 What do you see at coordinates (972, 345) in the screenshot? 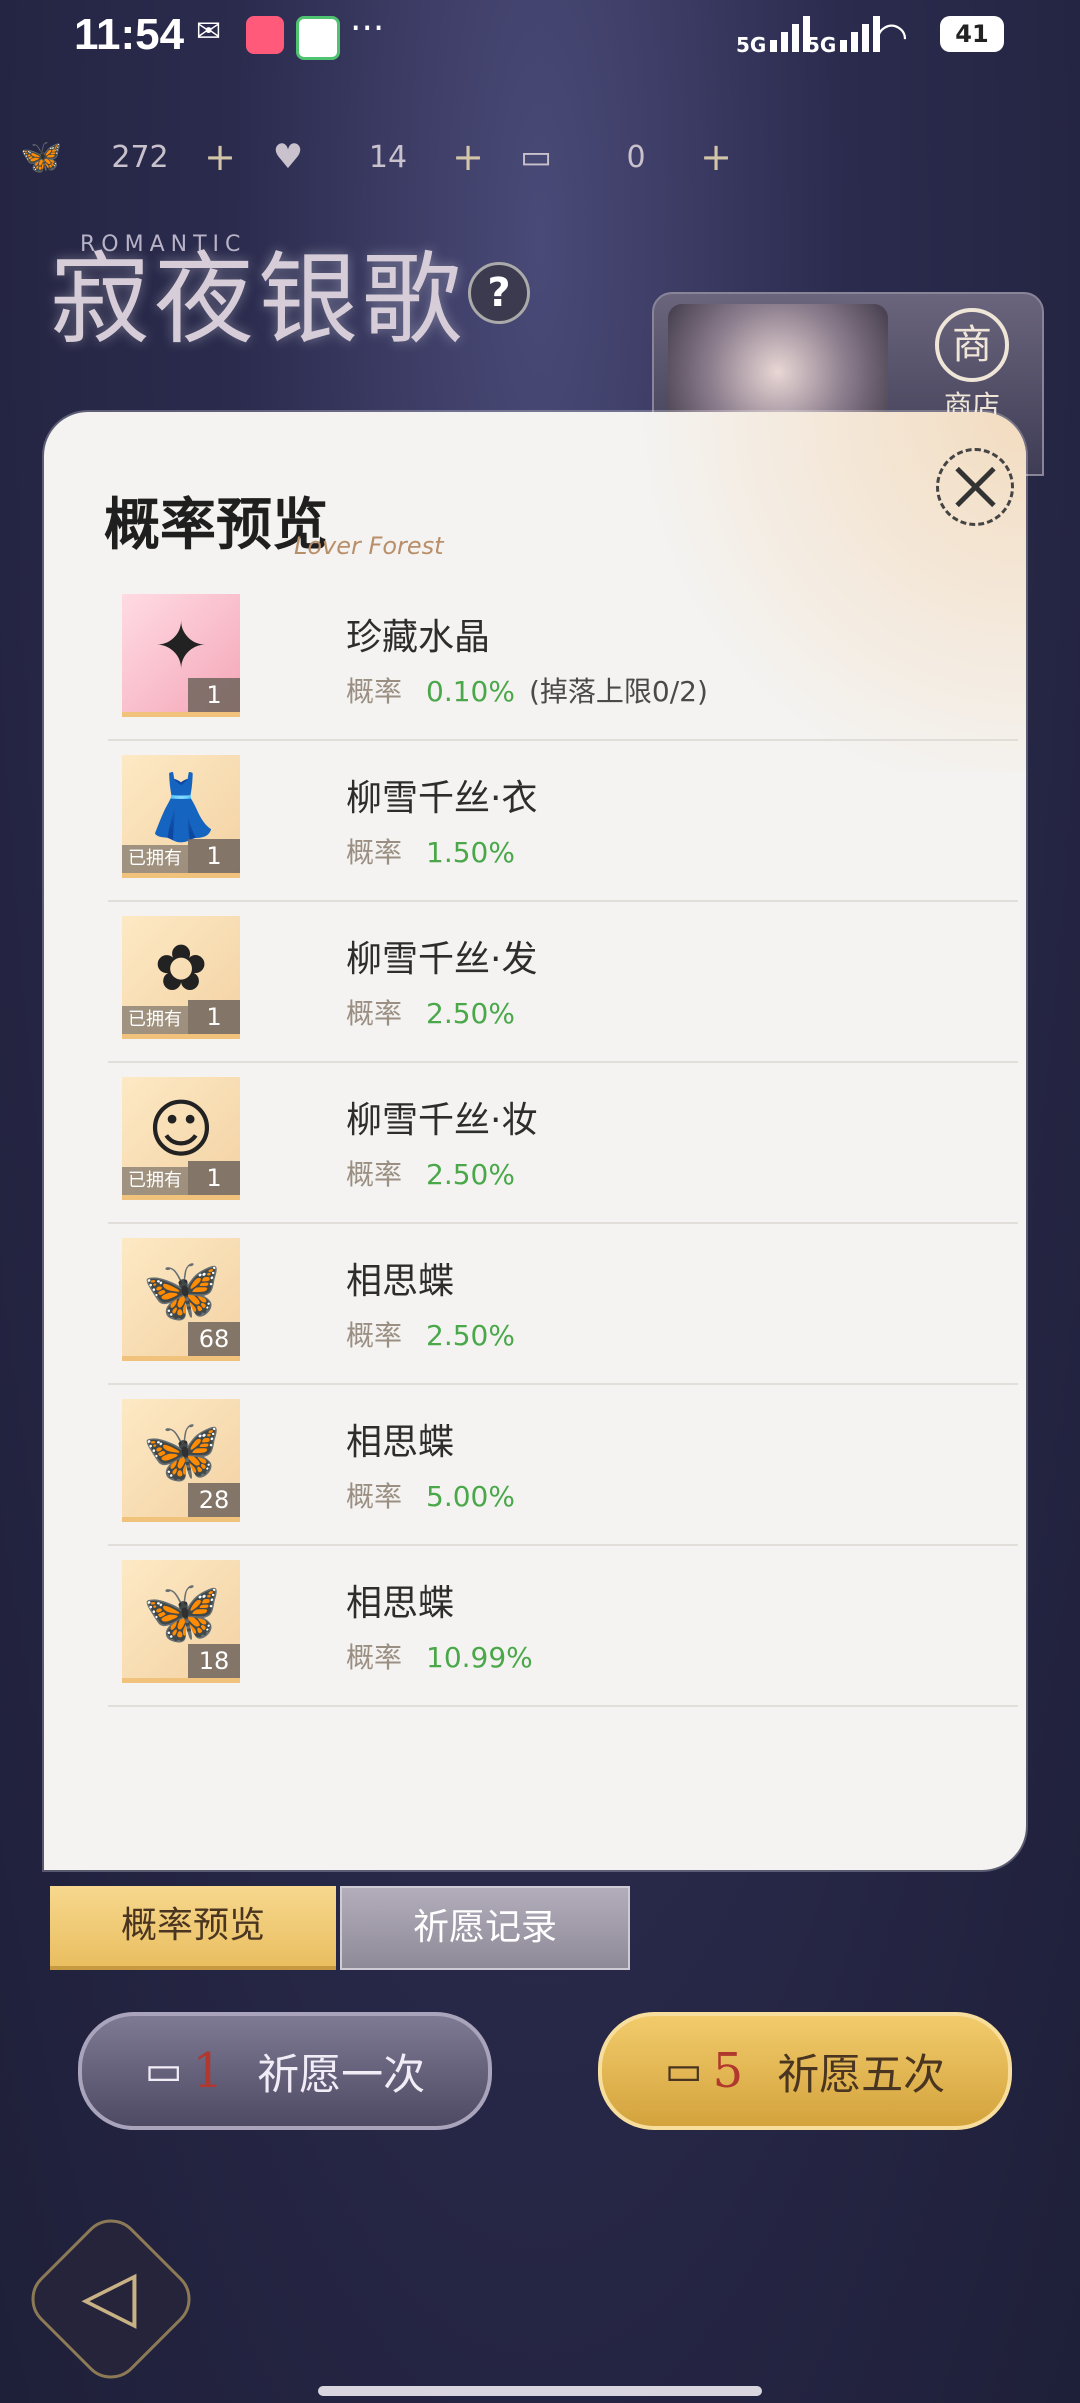
I see `shop-icon: 商` at bounding box center [972, 345].